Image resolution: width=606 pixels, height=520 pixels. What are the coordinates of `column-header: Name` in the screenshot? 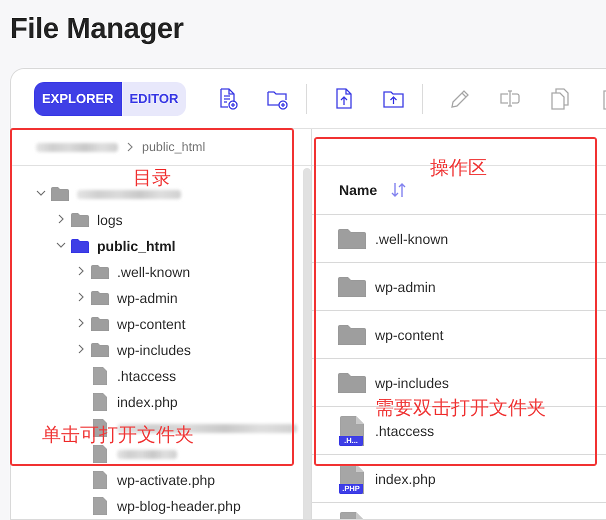 It's located at (358, 190).